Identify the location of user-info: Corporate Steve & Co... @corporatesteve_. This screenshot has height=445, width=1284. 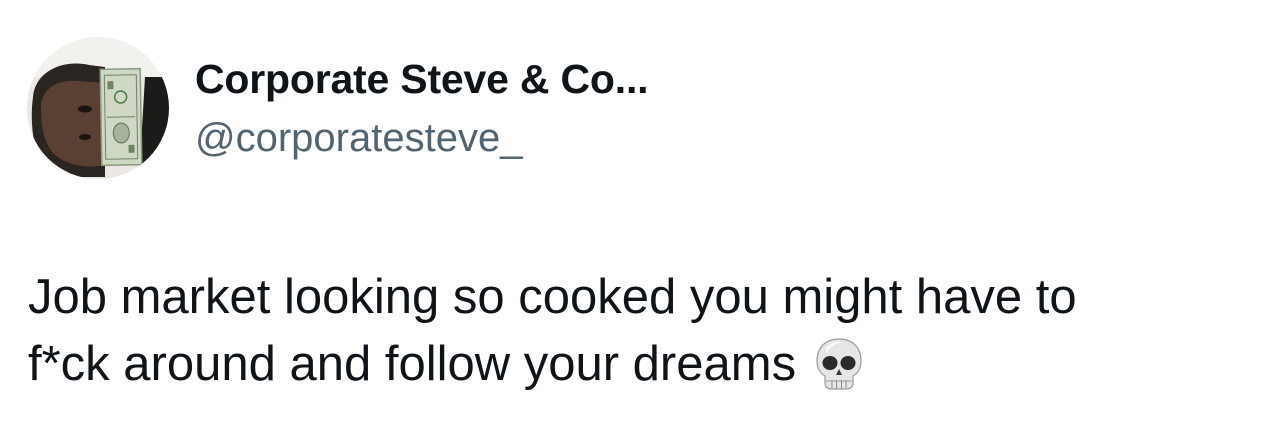
(422, 108).